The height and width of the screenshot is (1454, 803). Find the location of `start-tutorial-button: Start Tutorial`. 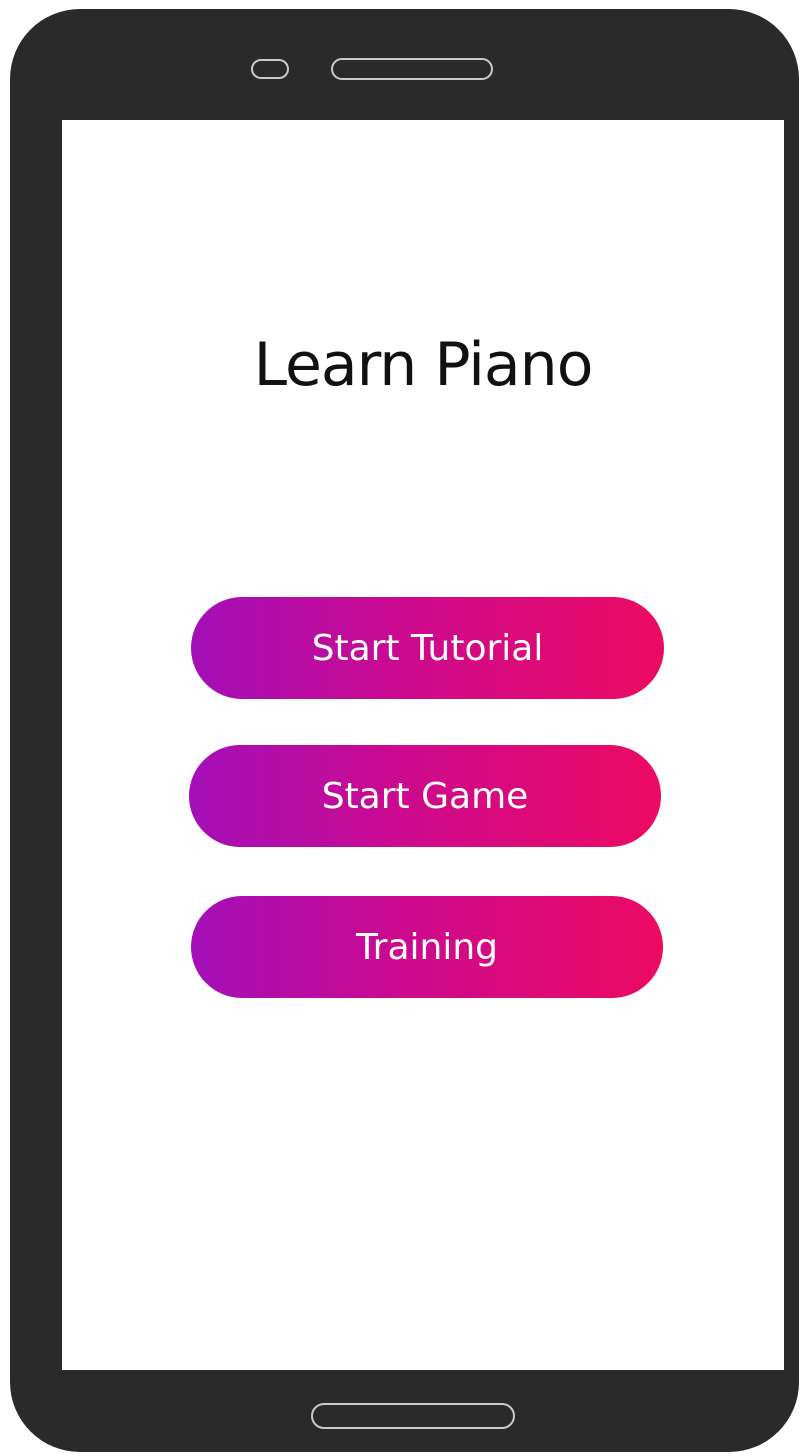

start-tutorial-button: Start Tutorial is located at coordinates (427, 648).